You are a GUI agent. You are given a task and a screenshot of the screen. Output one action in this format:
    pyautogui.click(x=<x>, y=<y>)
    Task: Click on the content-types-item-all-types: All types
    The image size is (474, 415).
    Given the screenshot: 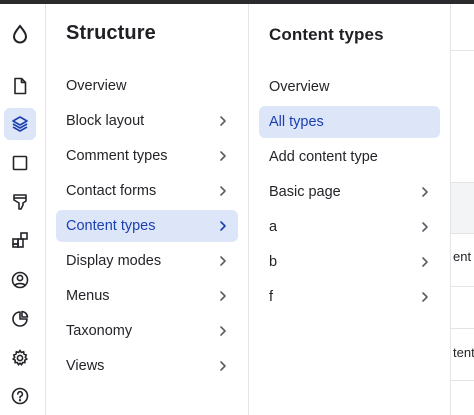 What is the action you would take?
    pyautogui.click(x=349, y=122)
    